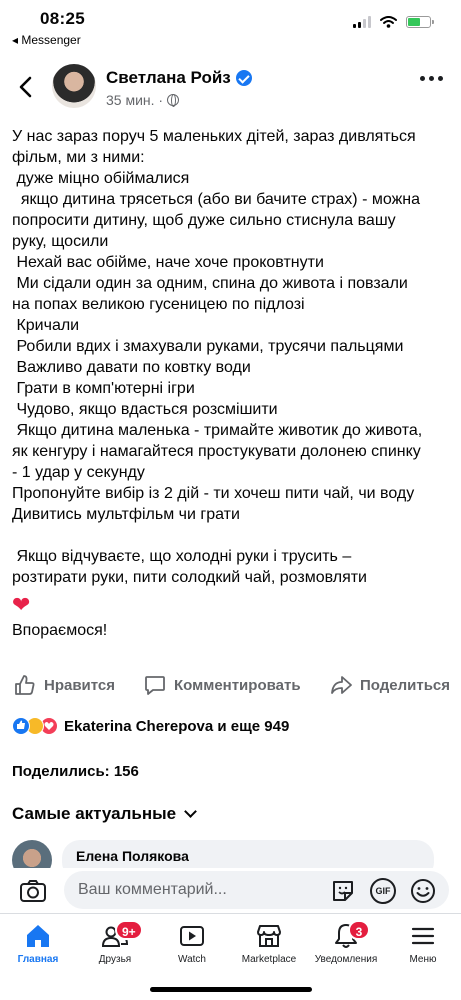  Describe the element at coordinates (420, 22) in the screenshot. I see `battery-icon` at that location.